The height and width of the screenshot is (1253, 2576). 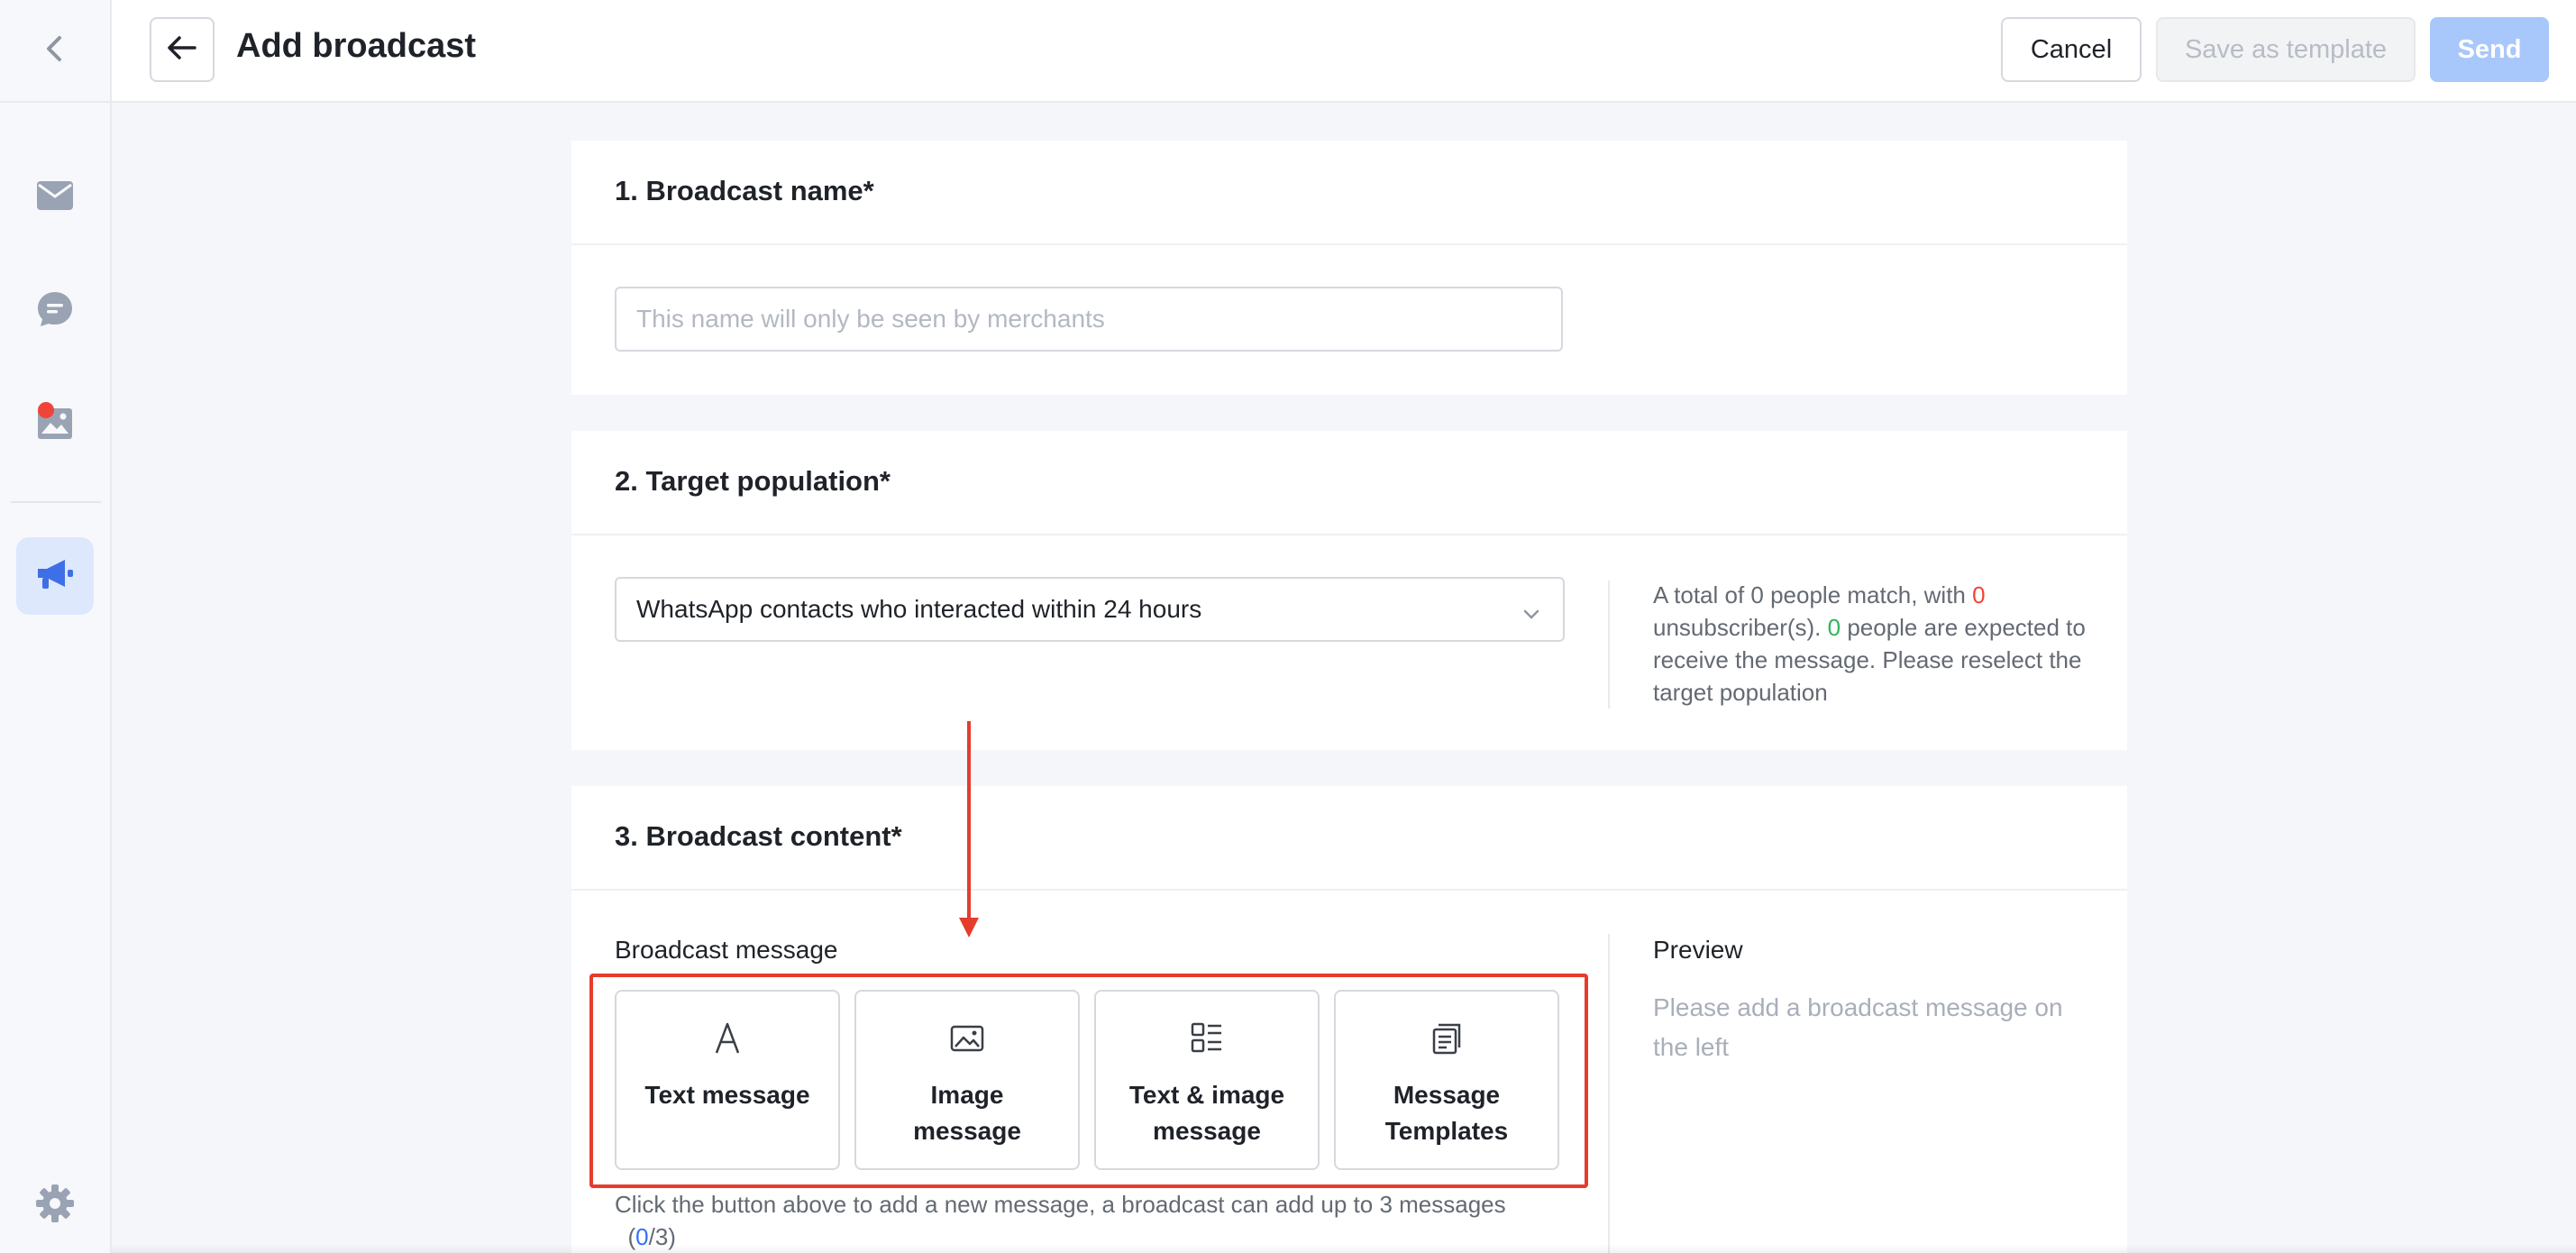 I want to click on chat-icon, so click(x=55, y=311).